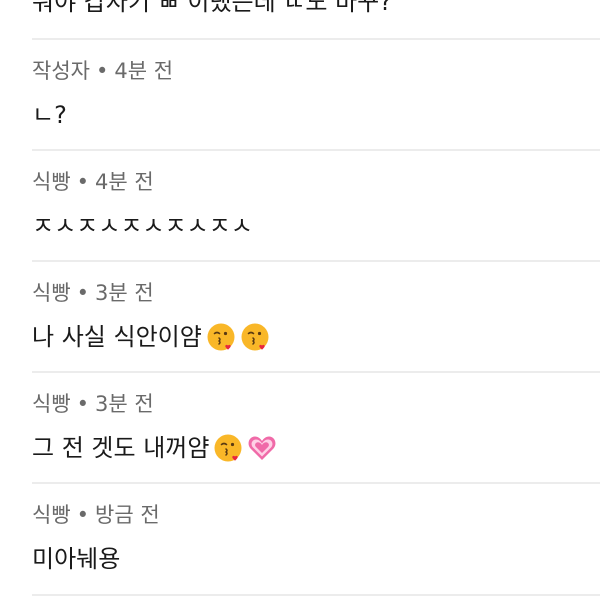 Image resolution: width=600 pixels, height=600 pixels. I want to click on comment-text-container: 그 전 겟도 내꺼얌, so click(312, 448).